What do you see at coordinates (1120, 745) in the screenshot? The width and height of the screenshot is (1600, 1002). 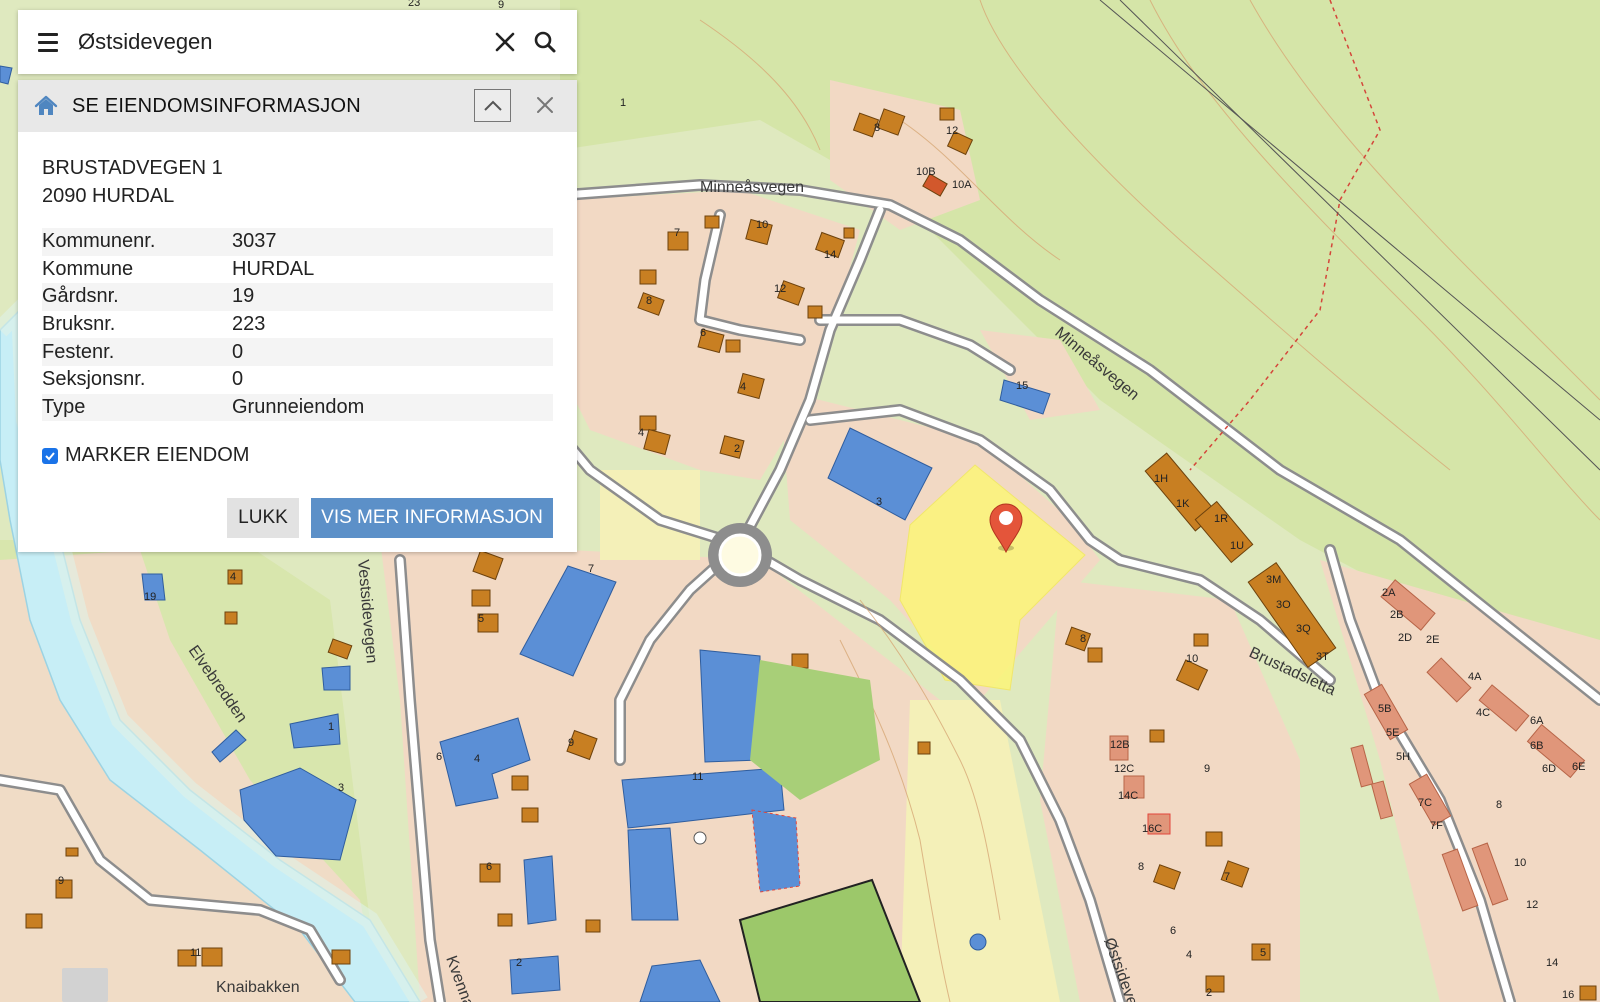 I see `house-number: 12B` at bounding box center [1120, 745].